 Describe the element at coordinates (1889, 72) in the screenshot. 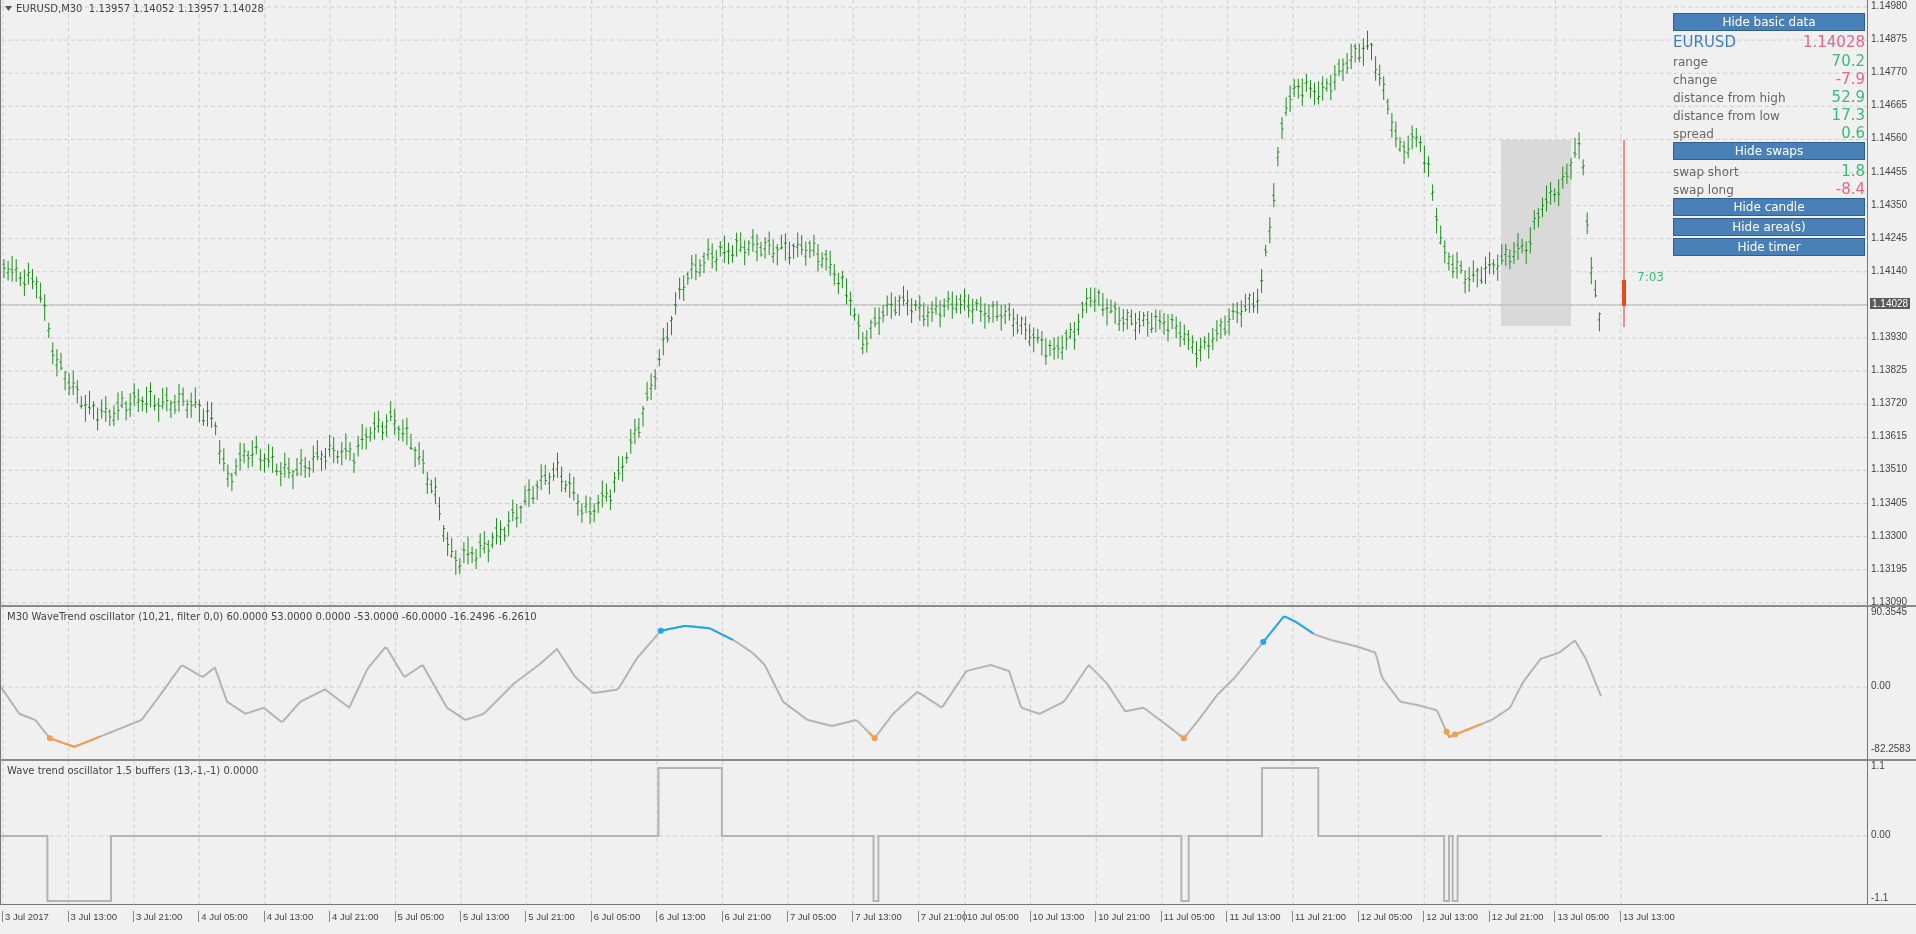

I see `price-tick: 1.14770` at that location.